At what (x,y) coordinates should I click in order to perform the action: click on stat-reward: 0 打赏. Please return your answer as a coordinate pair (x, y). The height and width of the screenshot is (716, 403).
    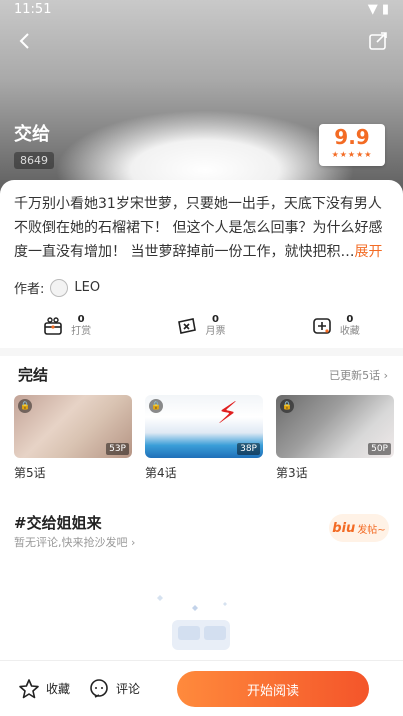
    Looking at the image, I should click on (67, 326).